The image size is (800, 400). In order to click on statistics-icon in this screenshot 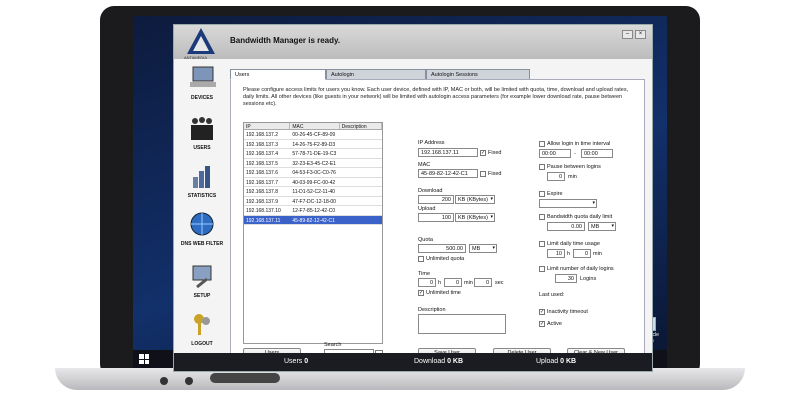, I will do `click(201, 177)`.